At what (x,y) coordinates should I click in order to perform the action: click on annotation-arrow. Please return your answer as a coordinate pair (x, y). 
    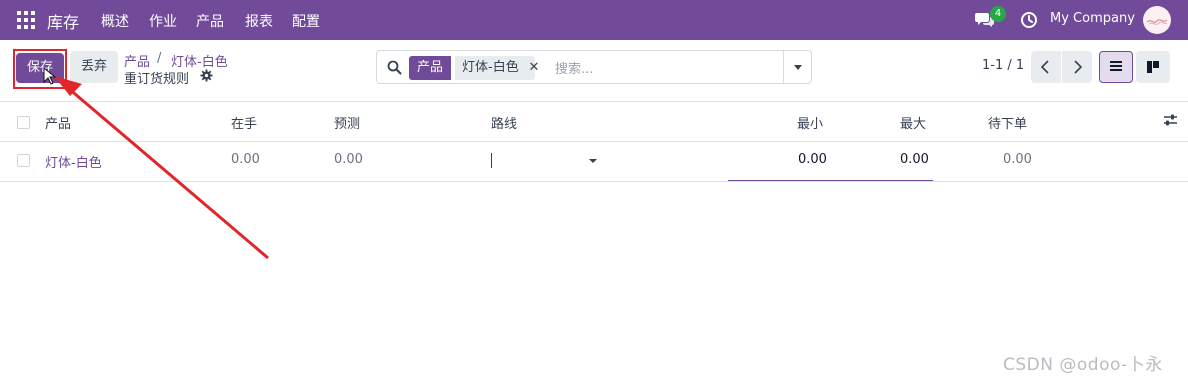
    Looking at the image, I should click on (156, 163).